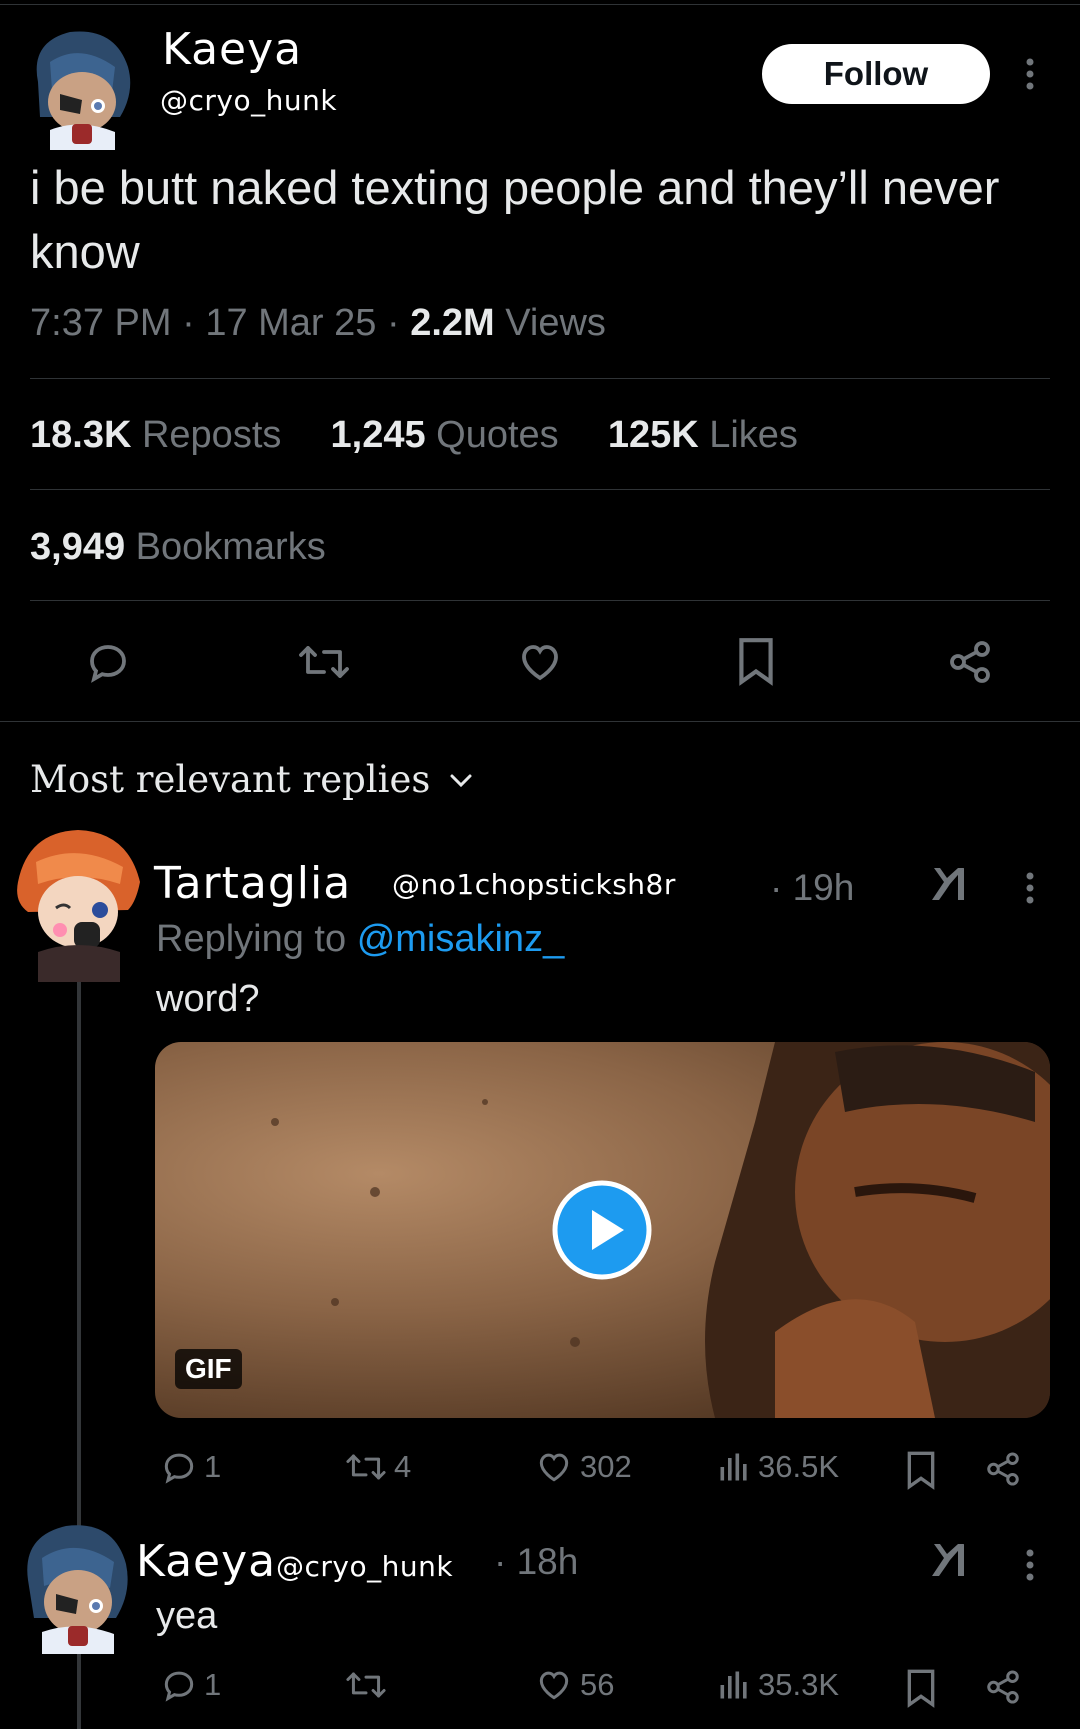 The image size is (1080, 1729). I want to click on reposts-stat: 18.3K Reposts, so click(155, 435).